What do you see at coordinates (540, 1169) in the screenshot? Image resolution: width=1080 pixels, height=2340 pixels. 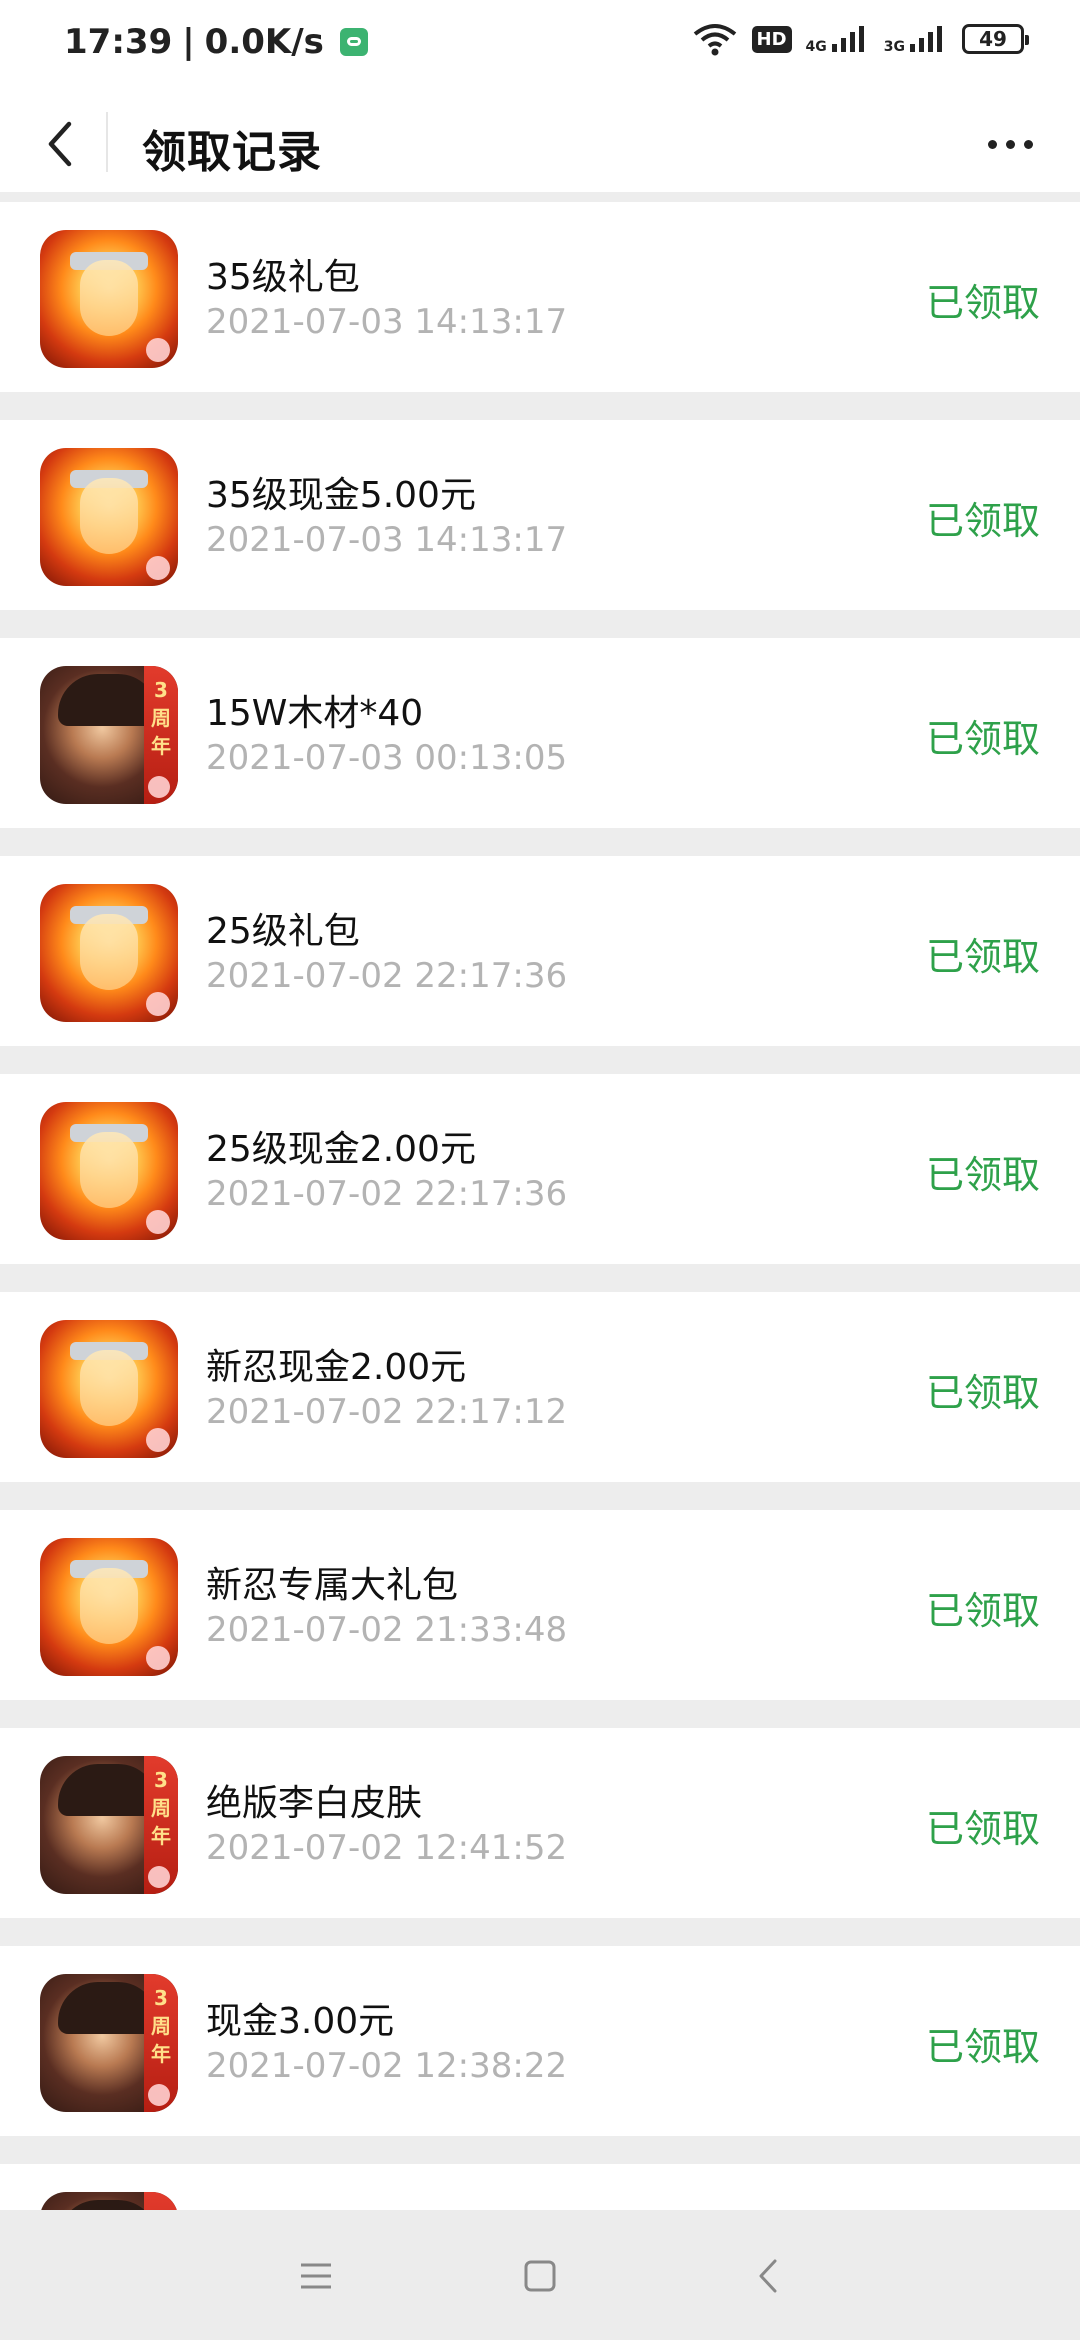 I see `record-item: 25级现金2.00元 2021-07-02 22:17:36 已领取` at bounding box center [540, 1169].